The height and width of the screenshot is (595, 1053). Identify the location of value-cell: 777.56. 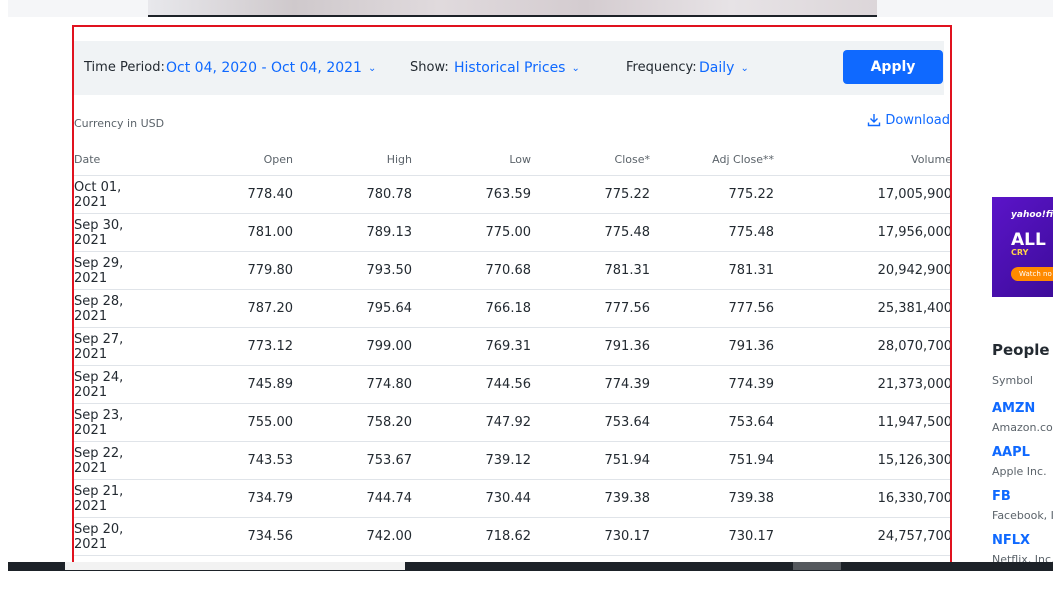
(712, 308).